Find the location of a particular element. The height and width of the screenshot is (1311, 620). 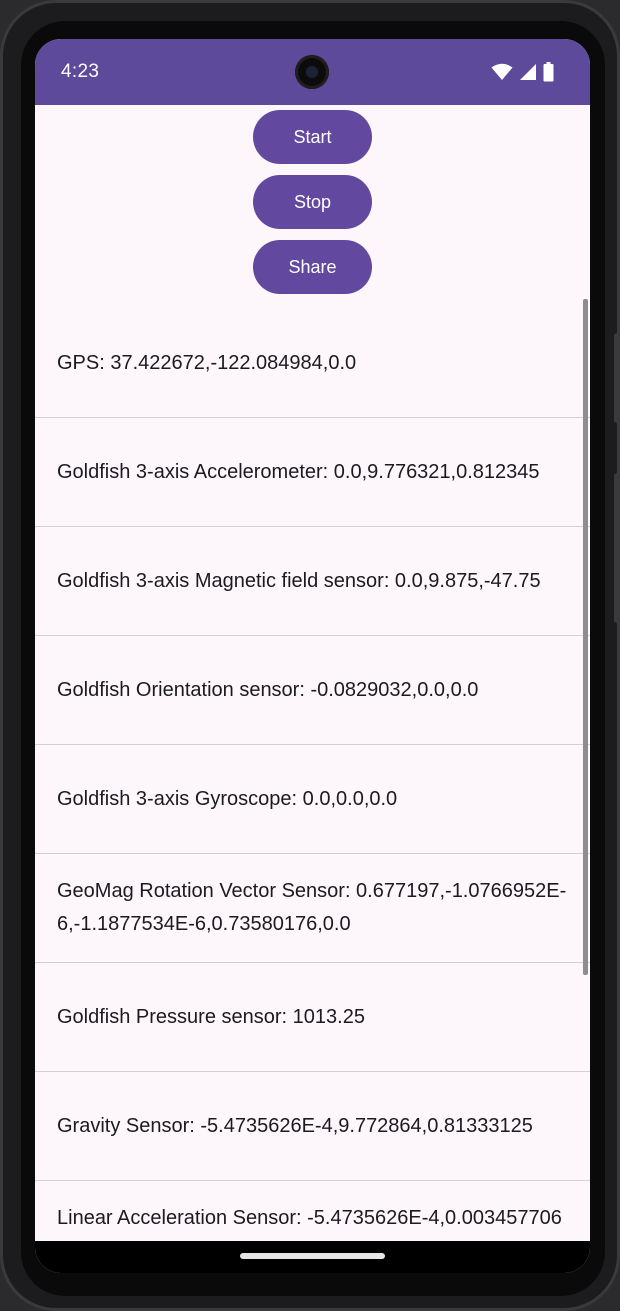

cellular-signal-icon is located at coordinates (528, 72).